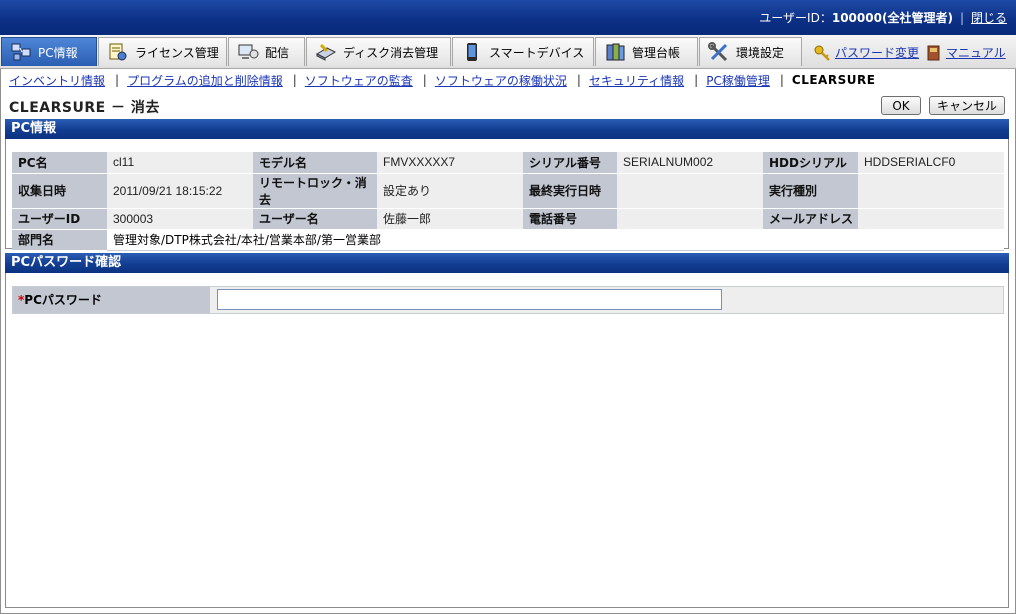 The height and width of the screenshot is (614, 1016). Describe the element at coordinates (934, 53) in the screenshot. I see `book-icon` at that location.